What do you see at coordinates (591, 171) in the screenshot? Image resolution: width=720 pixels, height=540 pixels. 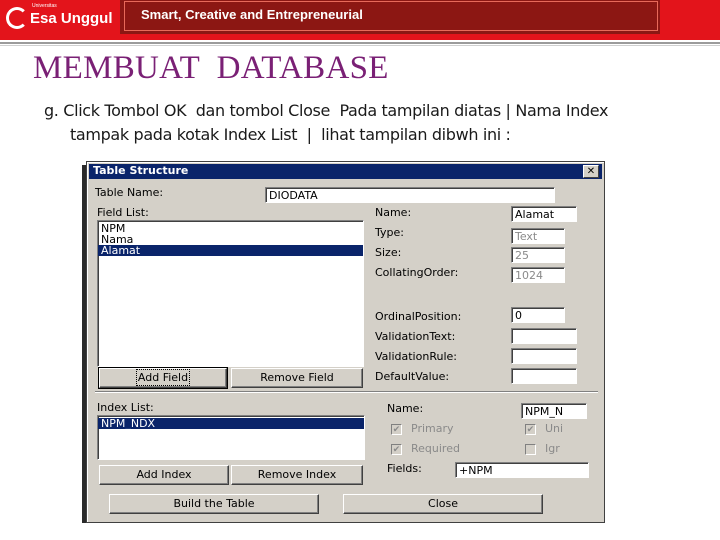 I see `close-window-button: ✕` at bounding box center [591, 171].